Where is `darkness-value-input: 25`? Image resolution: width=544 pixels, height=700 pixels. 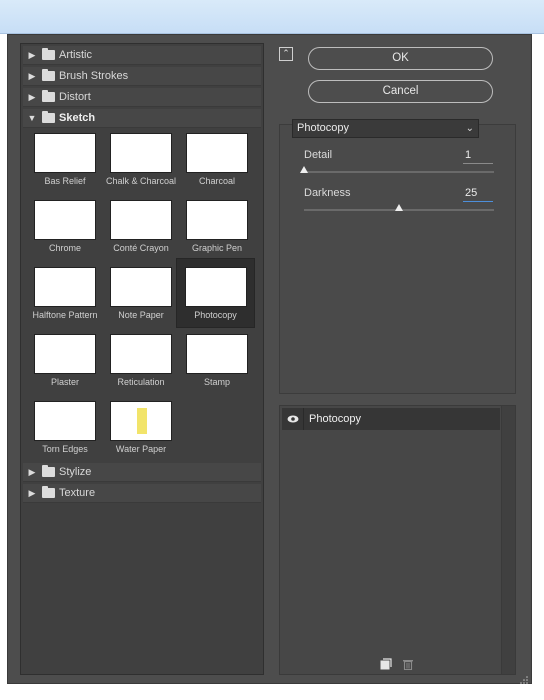 darkness-value-input: 25 is located at coordinates (478, 194).